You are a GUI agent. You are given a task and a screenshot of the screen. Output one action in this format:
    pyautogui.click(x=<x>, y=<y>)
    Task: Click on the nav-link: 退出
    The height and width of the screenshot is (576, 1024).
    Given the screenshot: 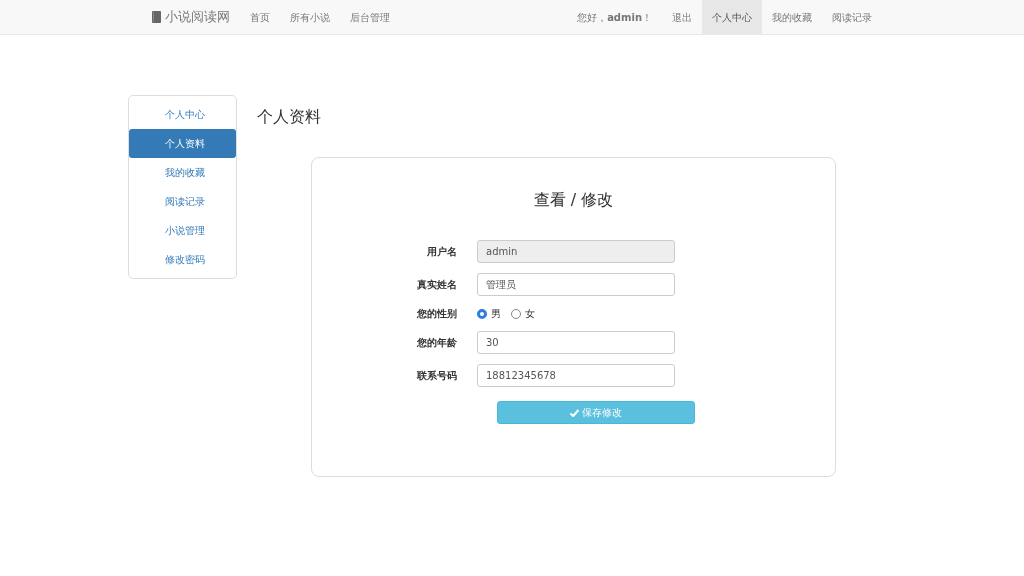 What is the action you would take?
    pyautogui.click(x=682, y=17)
    